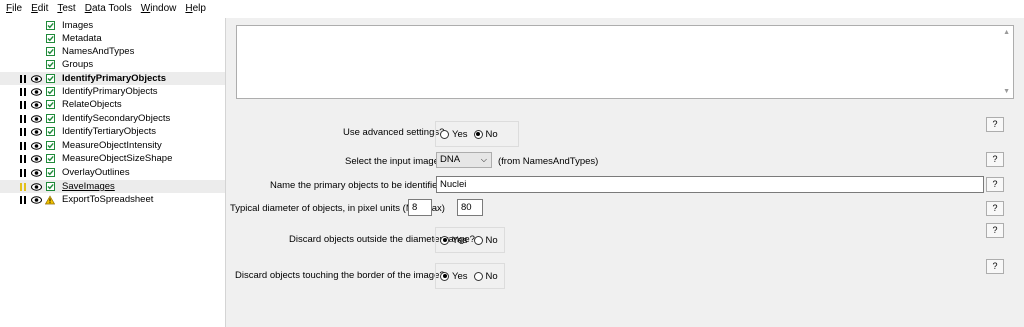  What do you see at coordinates (195, 9) in the screenshot?
I see `menu-help: Help` at bounding box center [195, 9].